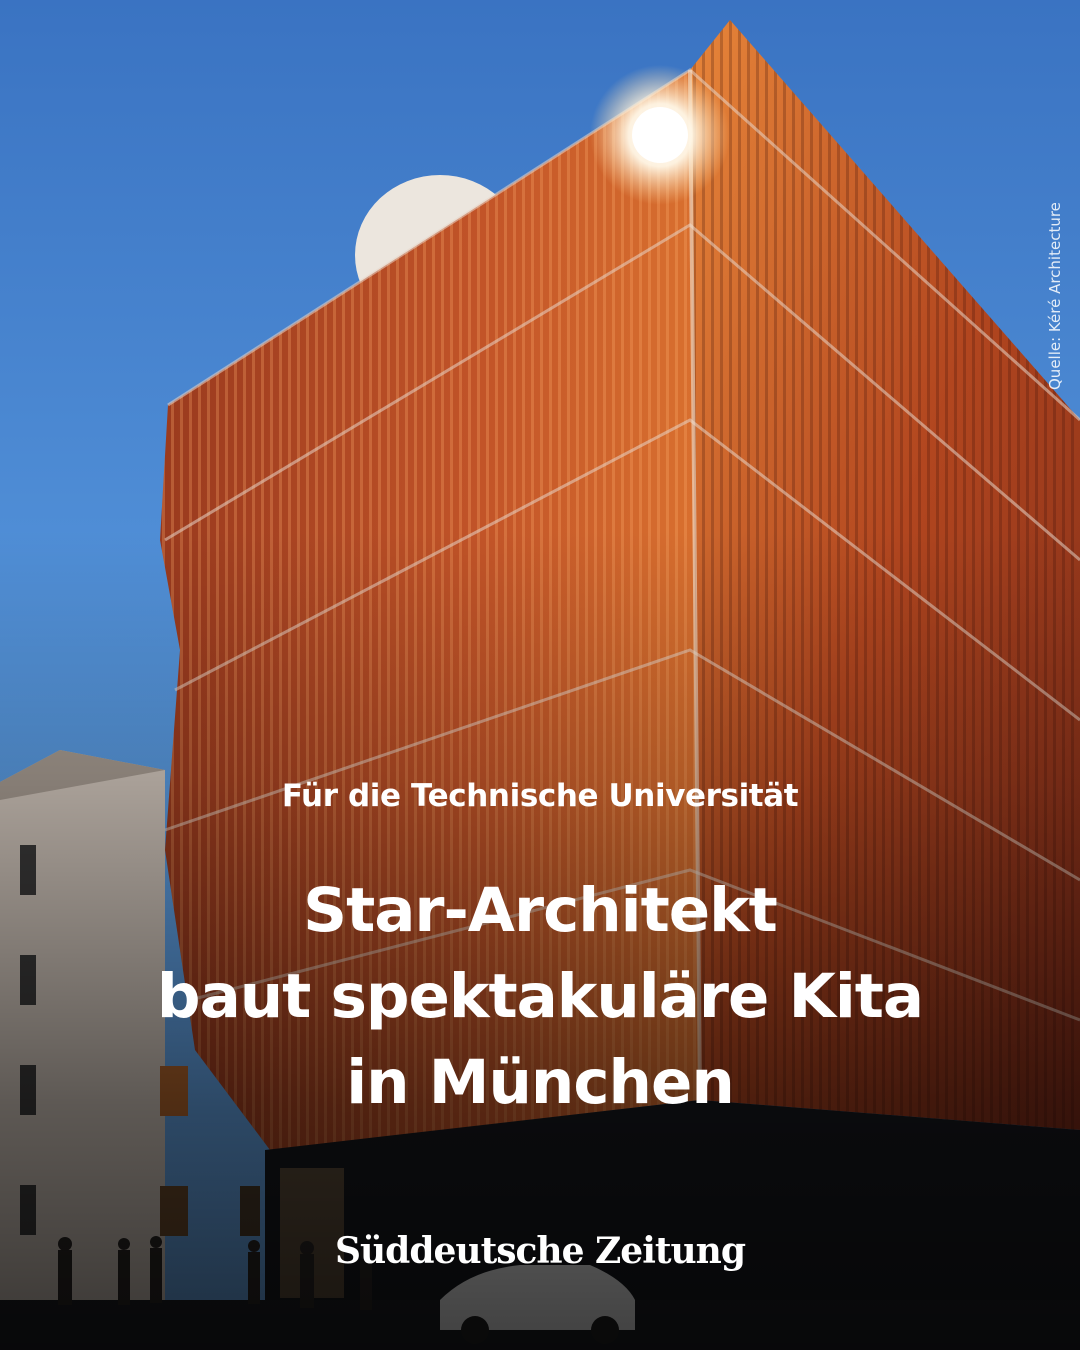 Image resolution: width=1080 pixels, height=1350 pixels. Describe the element at coordinates (540, 910) in the screenshot. I see `headline-line: Star-Architekt` at that location.